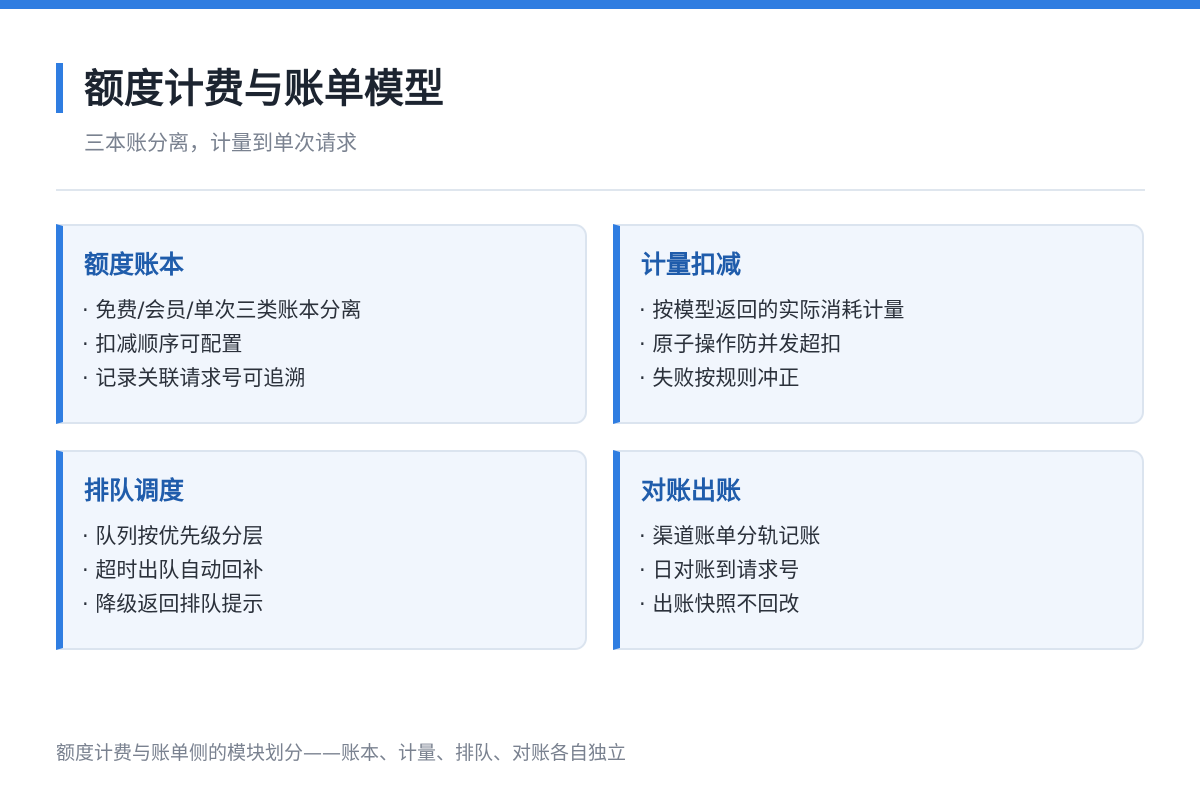  I want to click on card-queue-scheduling: 排队调度 · 队列按优先级分层 · 超时出队自动回补 · 降级返回排队提示, so click(321, 550).